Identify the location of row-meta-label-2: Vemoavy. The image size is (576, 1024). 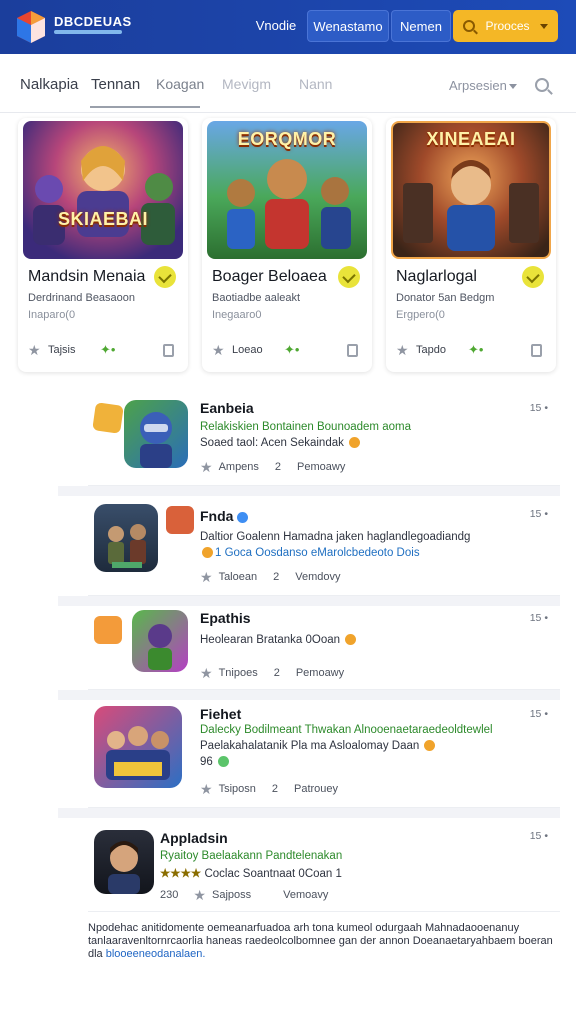
(306, 895).